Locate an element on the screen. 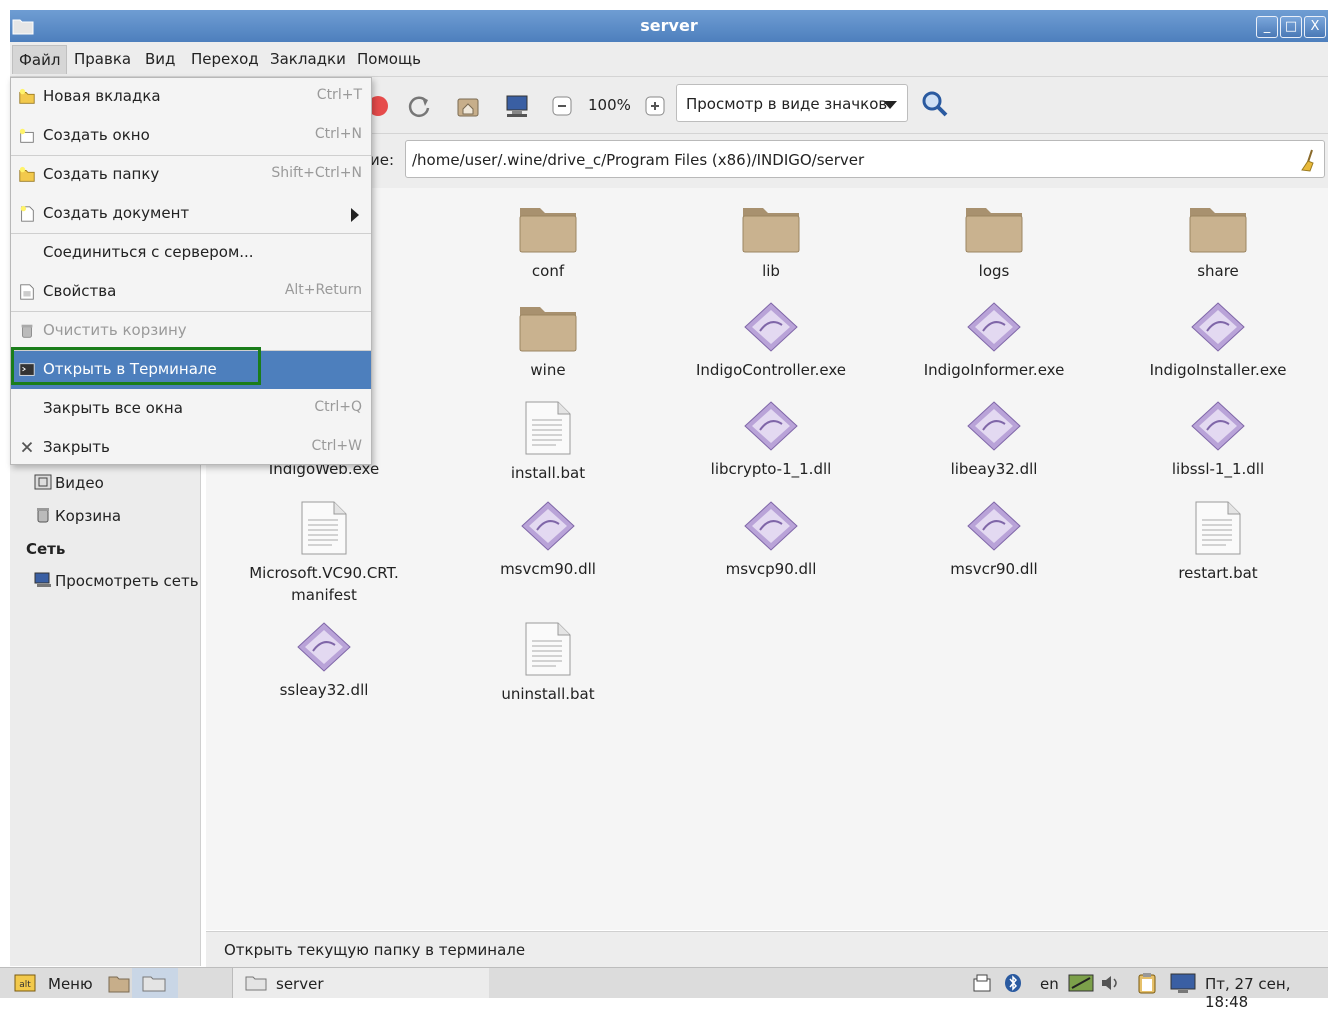 The image size is (1328, 1011). file-menu-item: Закрыть Ctrl+W is located at coordinates (191, 448).